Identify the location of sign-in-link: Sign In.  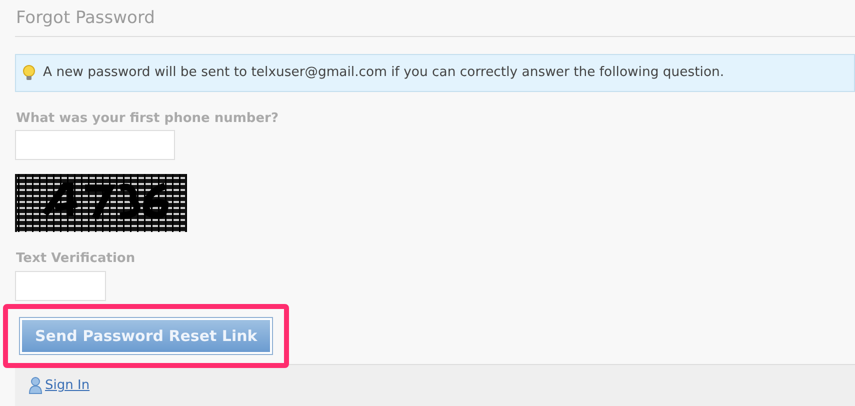
(67, 386).